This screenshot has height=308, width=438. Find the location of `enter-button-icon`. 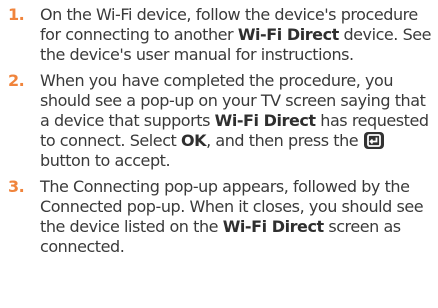

enter-button-icon is located at coordinates (373, 140).